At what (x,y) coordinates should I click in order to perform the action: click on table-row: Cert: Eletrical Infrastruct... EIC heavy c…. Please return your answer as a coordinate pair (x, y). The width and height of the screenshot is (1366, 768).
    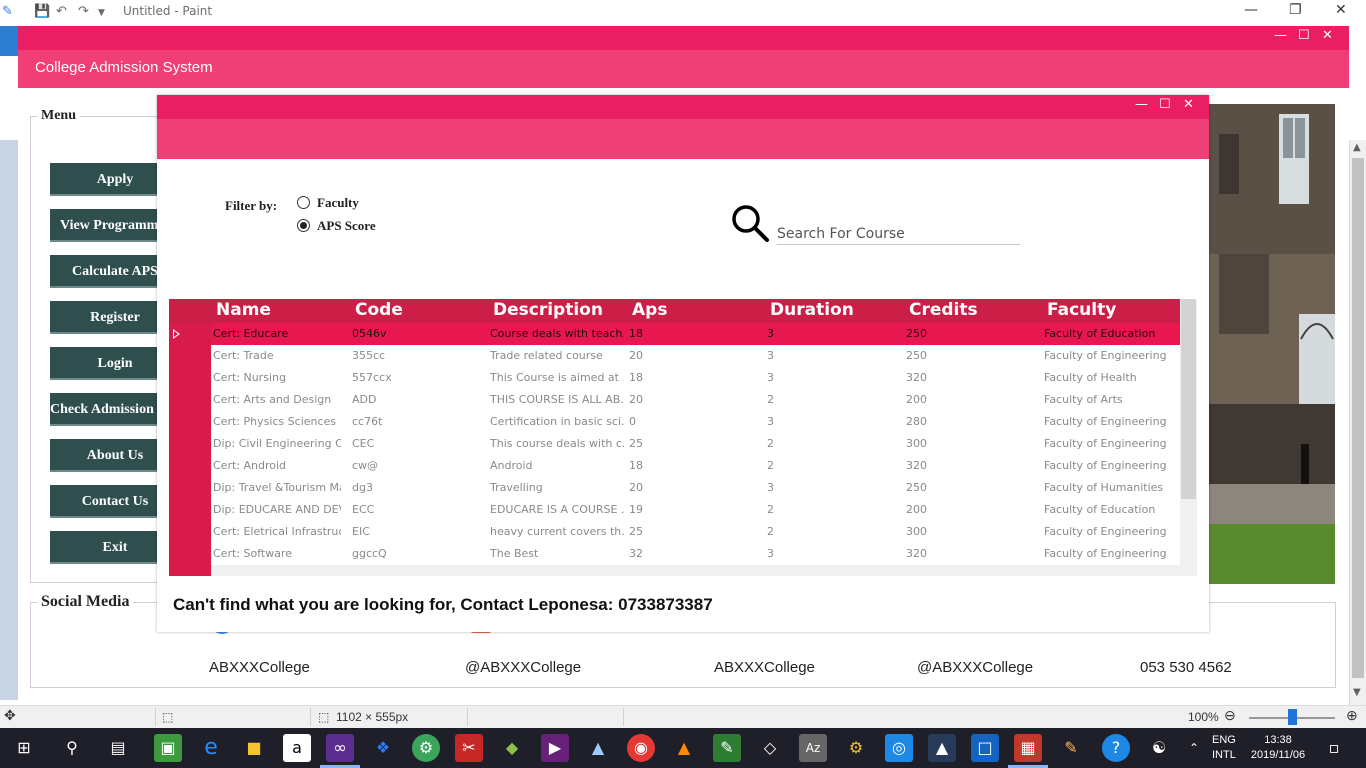
    Looking at the image, I should click on (695, 532).